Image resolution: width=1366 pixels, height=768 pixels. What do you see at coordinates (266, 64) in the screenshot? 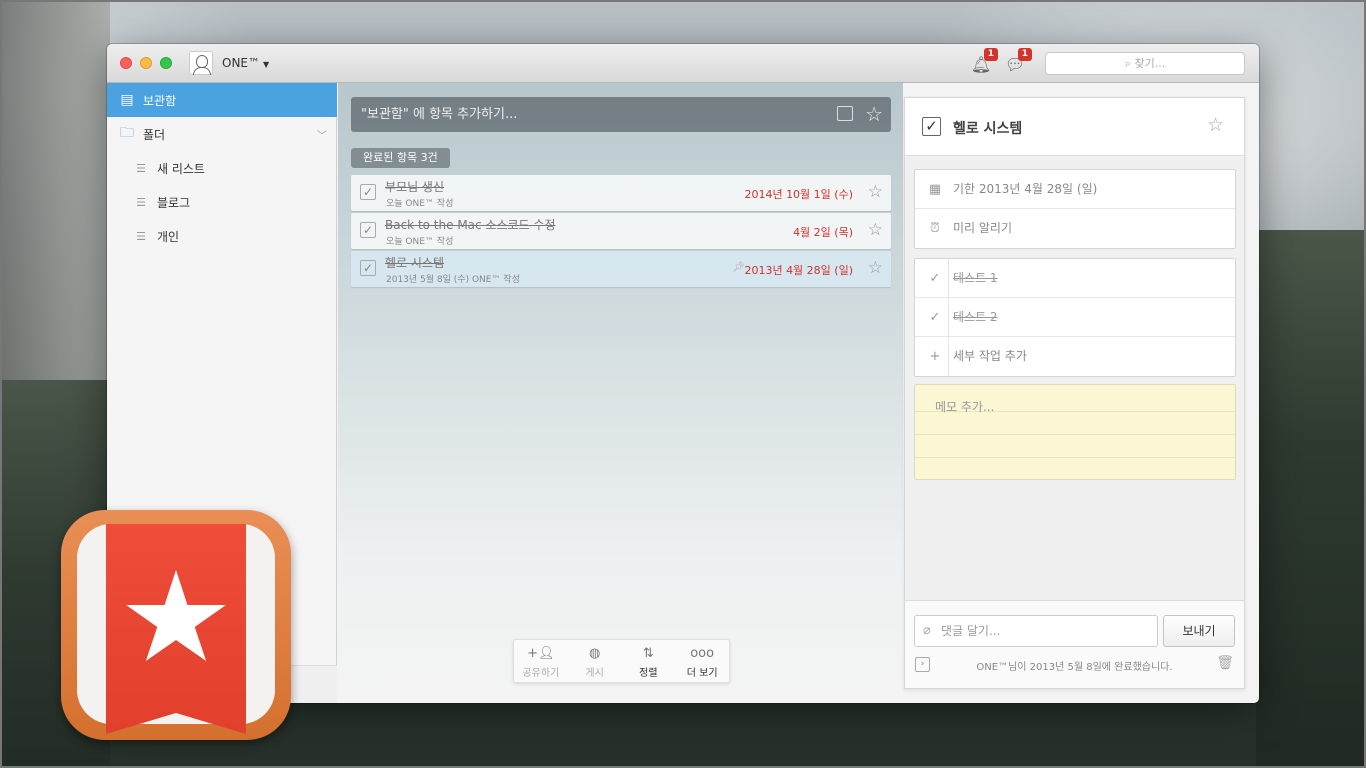
I see `caret-down-icon: ▼` at bounding box center [266, 64].